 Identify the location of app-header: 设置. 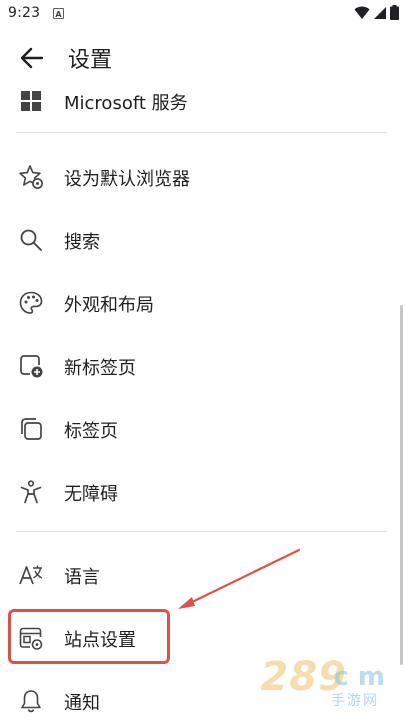
(202, 58).